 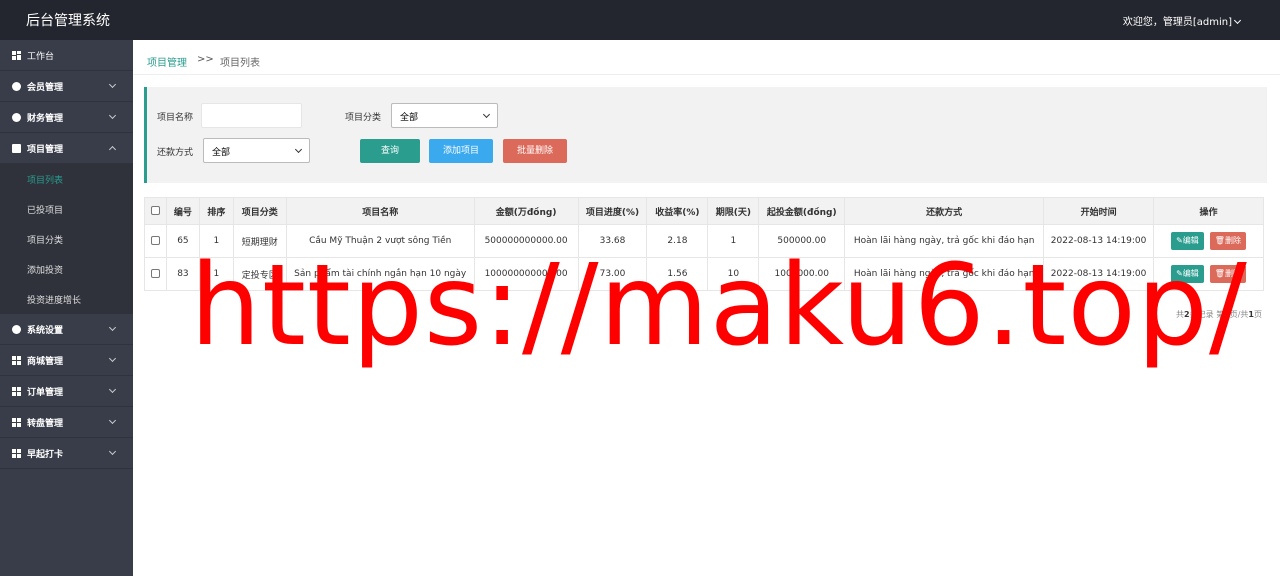 I want to click on sidebar-subitem-categories: 项目分类, so click(x=66, y=239).